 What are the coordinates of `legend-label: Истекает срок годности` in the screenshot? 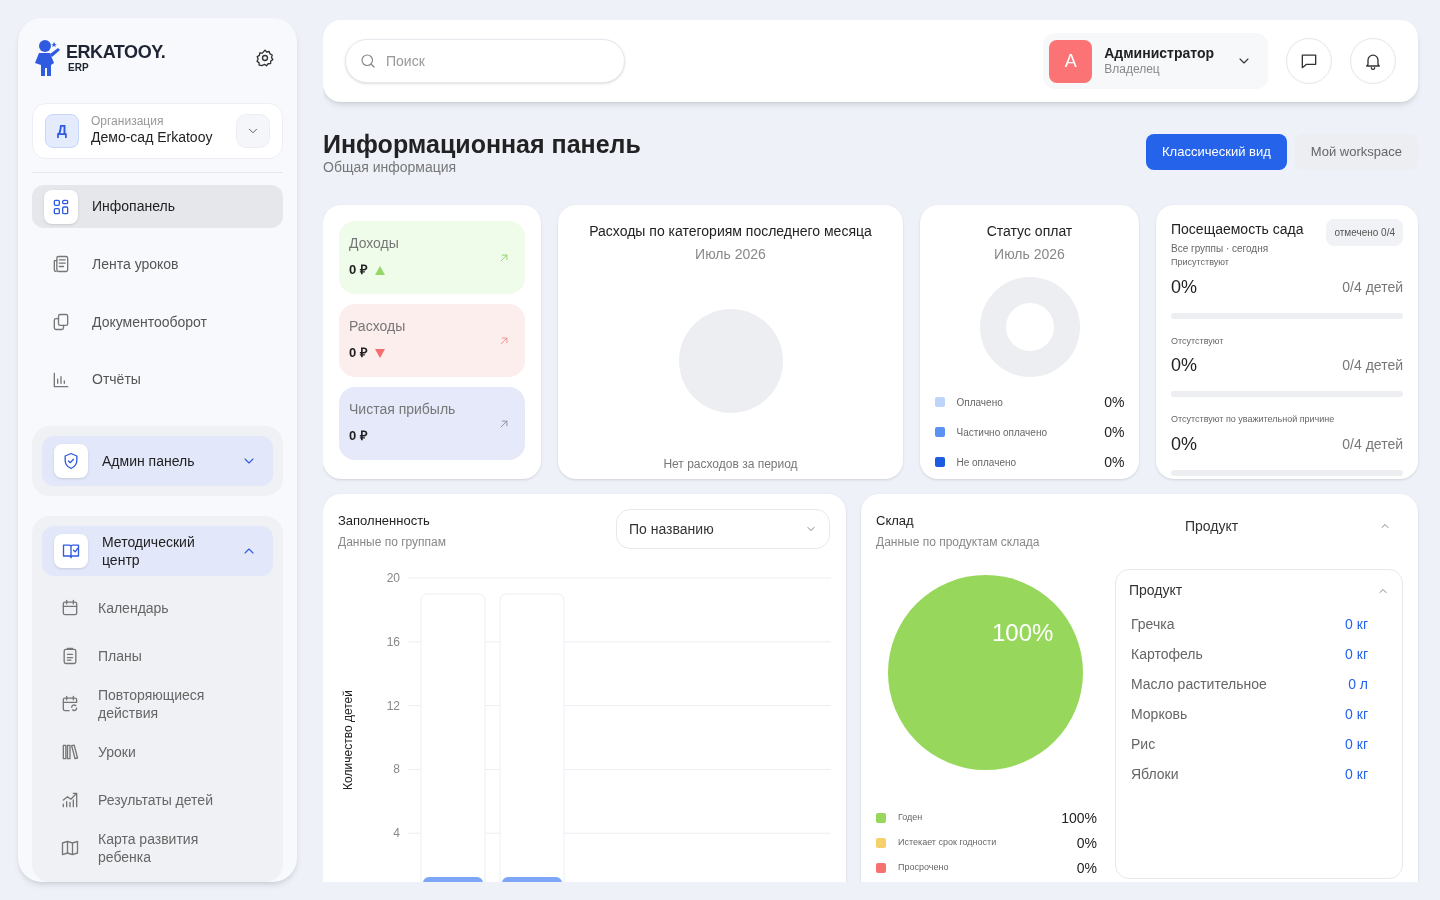 It's located at (948, 843).